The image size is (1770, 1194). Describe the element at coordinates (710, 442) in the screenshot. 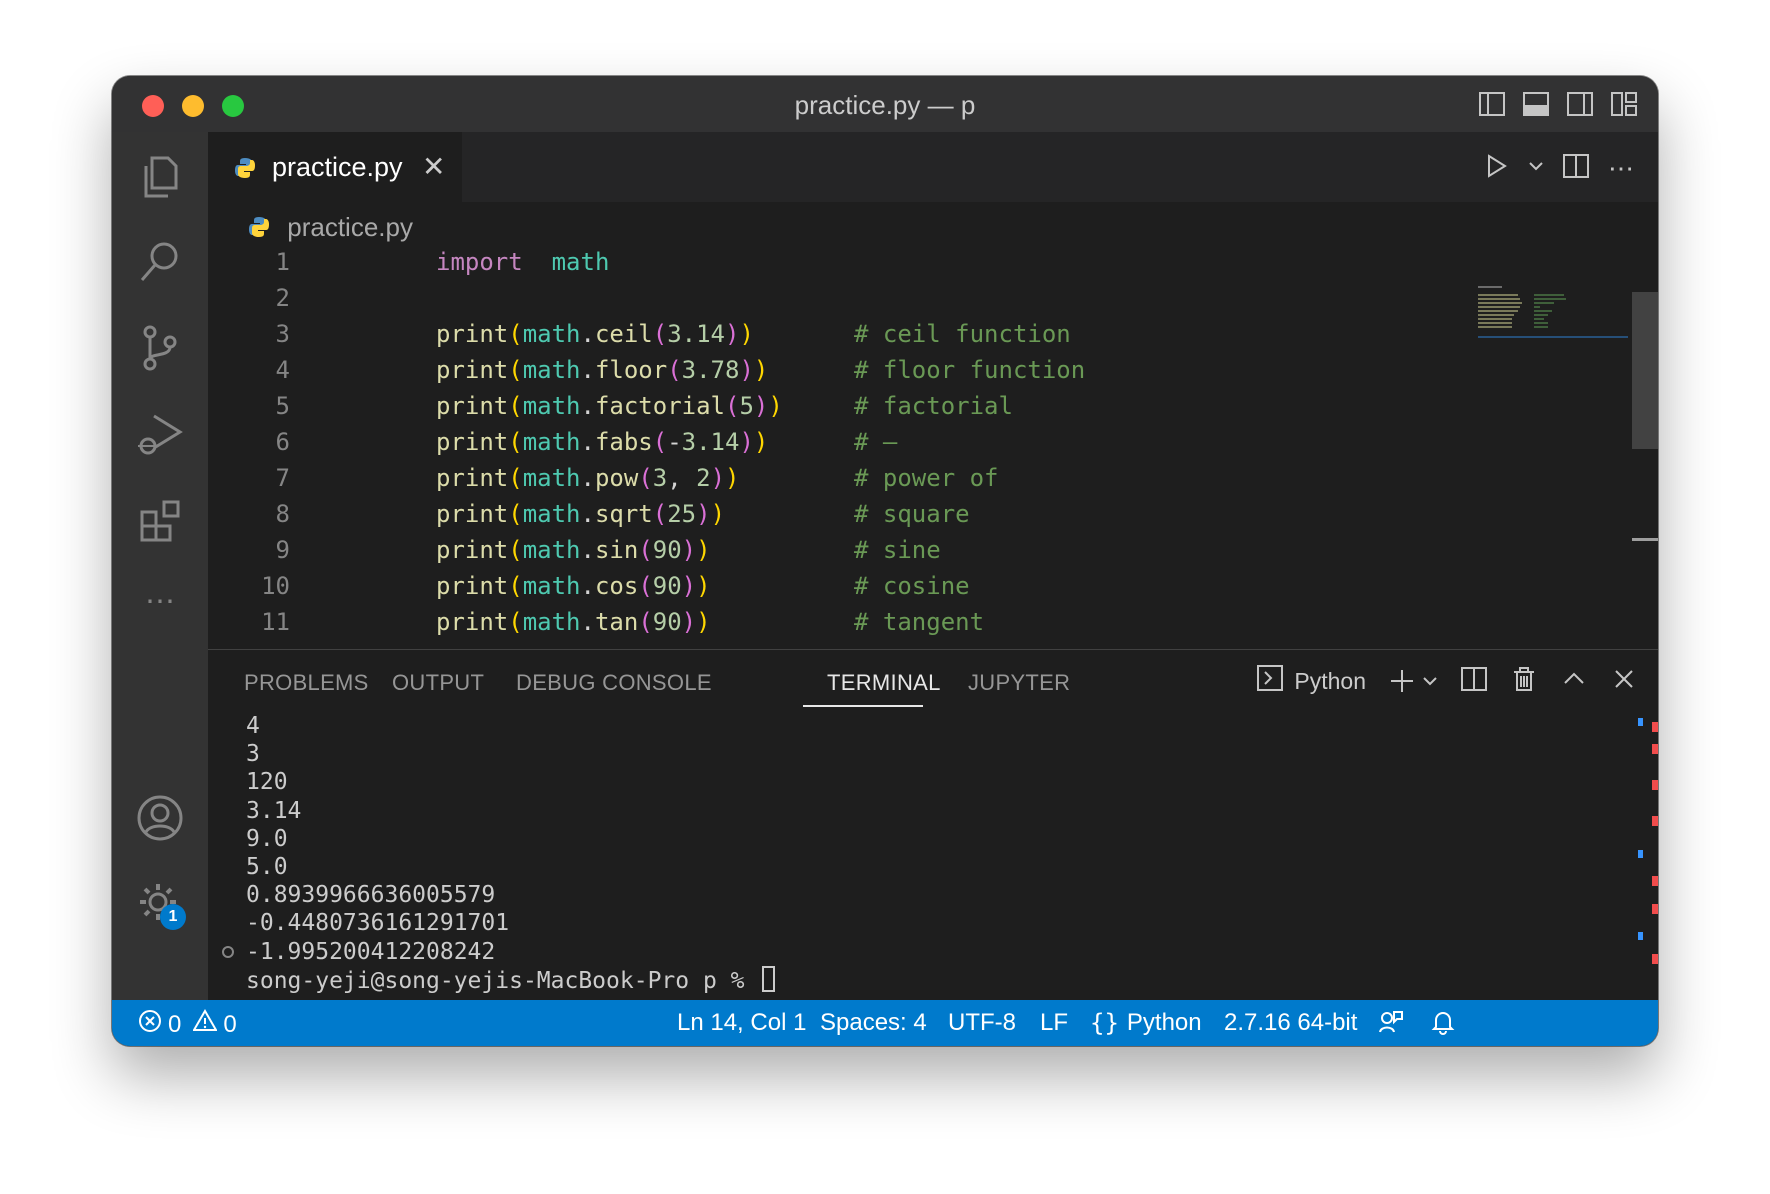

I see `code-token: 3.14` at that location.